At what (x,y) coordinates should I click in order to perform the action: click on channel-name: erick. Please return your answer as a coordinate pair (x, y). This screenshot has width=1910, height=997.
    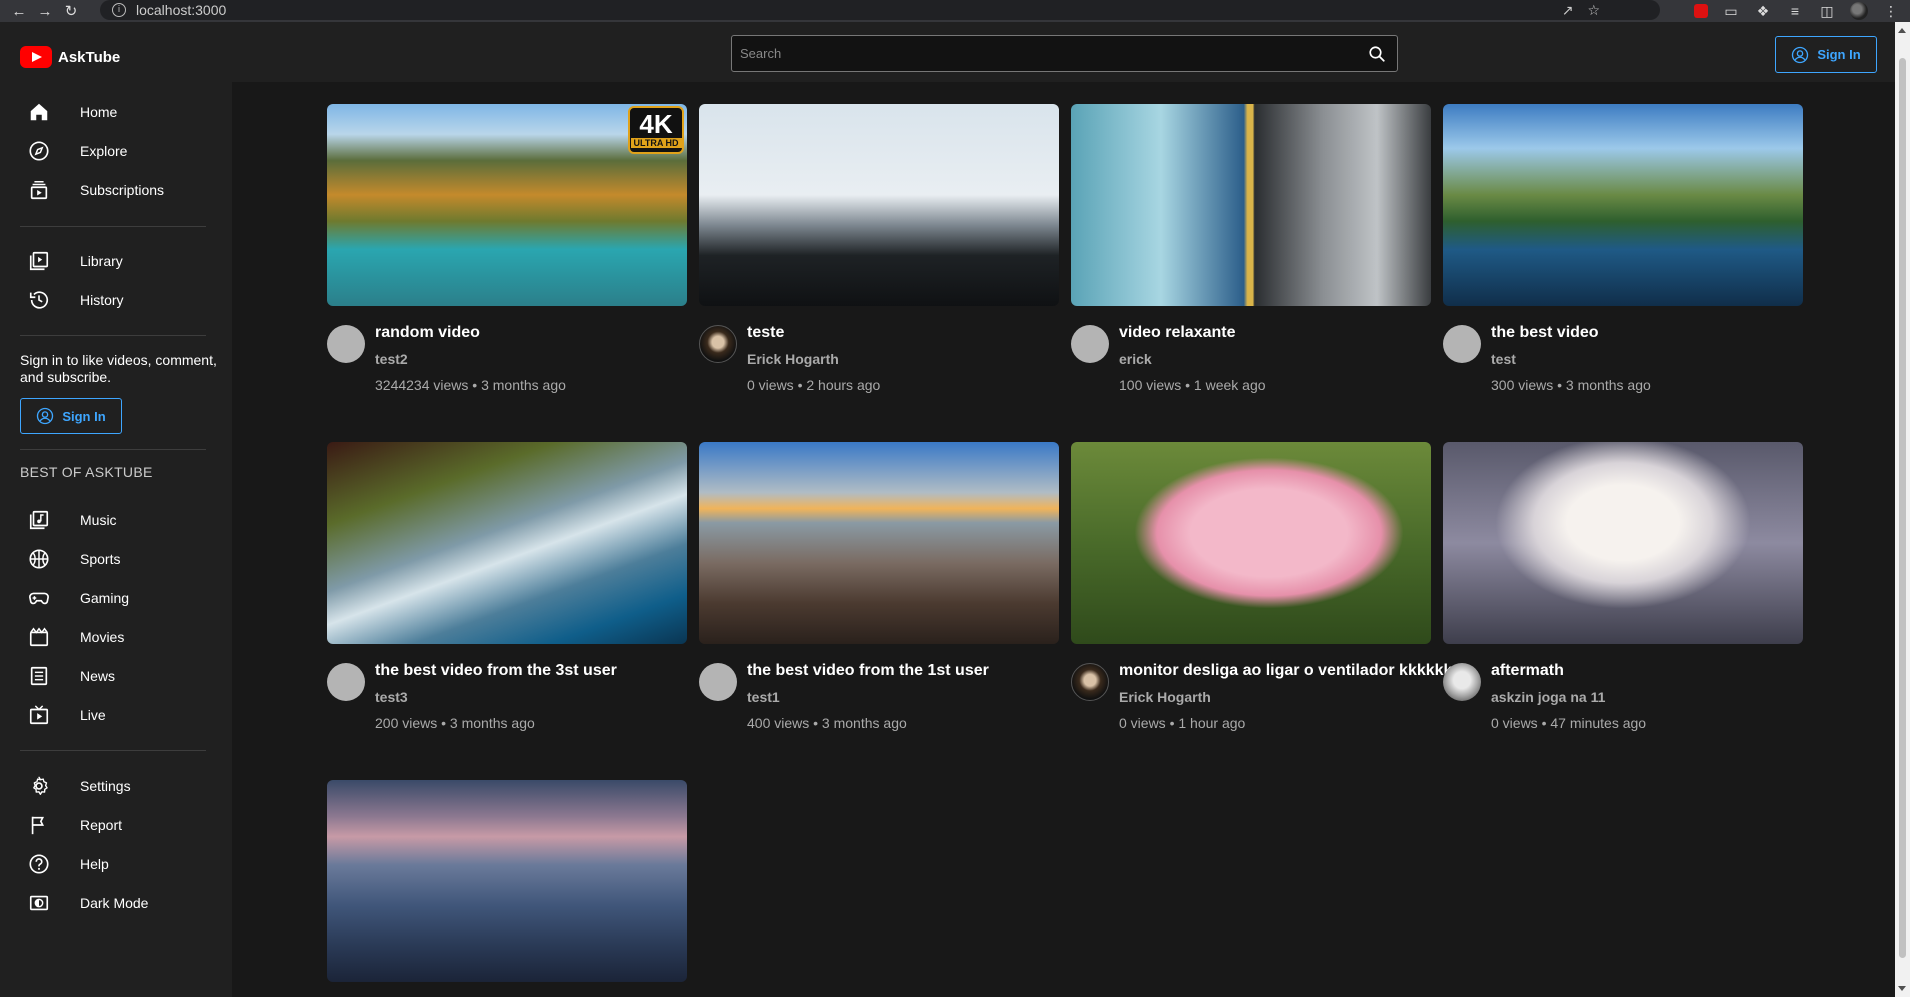
    Looking at the image, I should click on (1135, 359).